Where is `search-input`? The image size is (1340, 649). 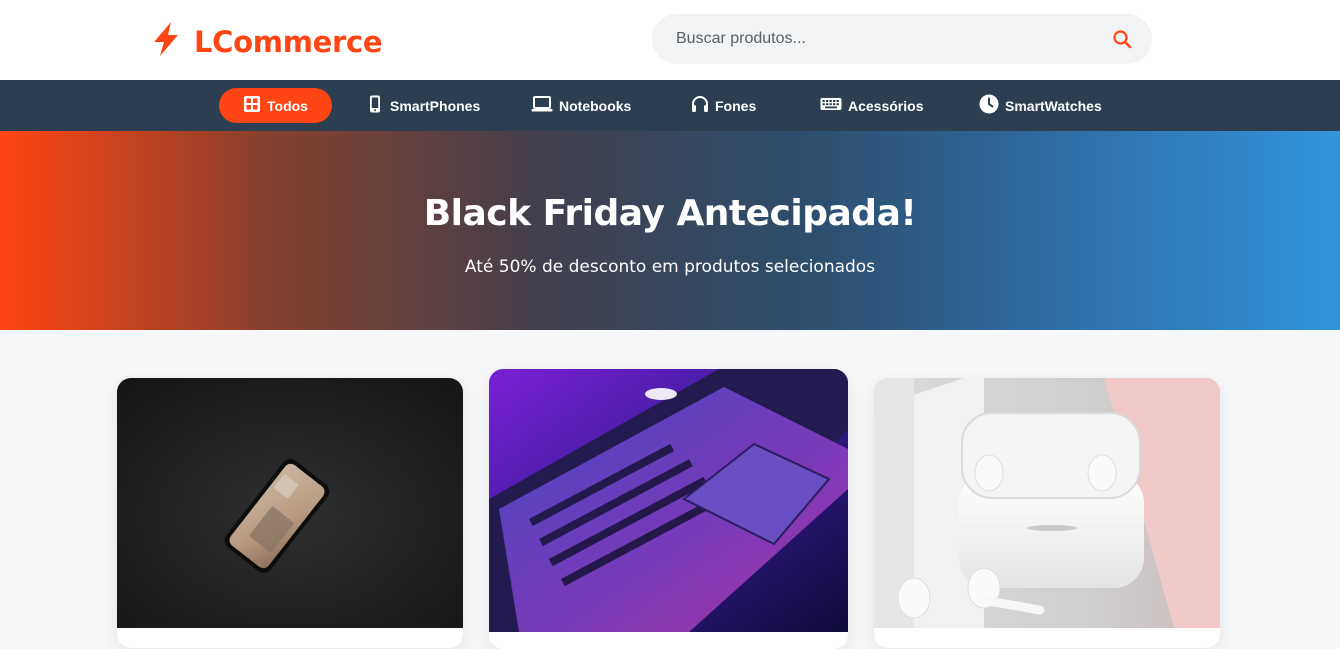
search-input is located at coordinates (886, 39).